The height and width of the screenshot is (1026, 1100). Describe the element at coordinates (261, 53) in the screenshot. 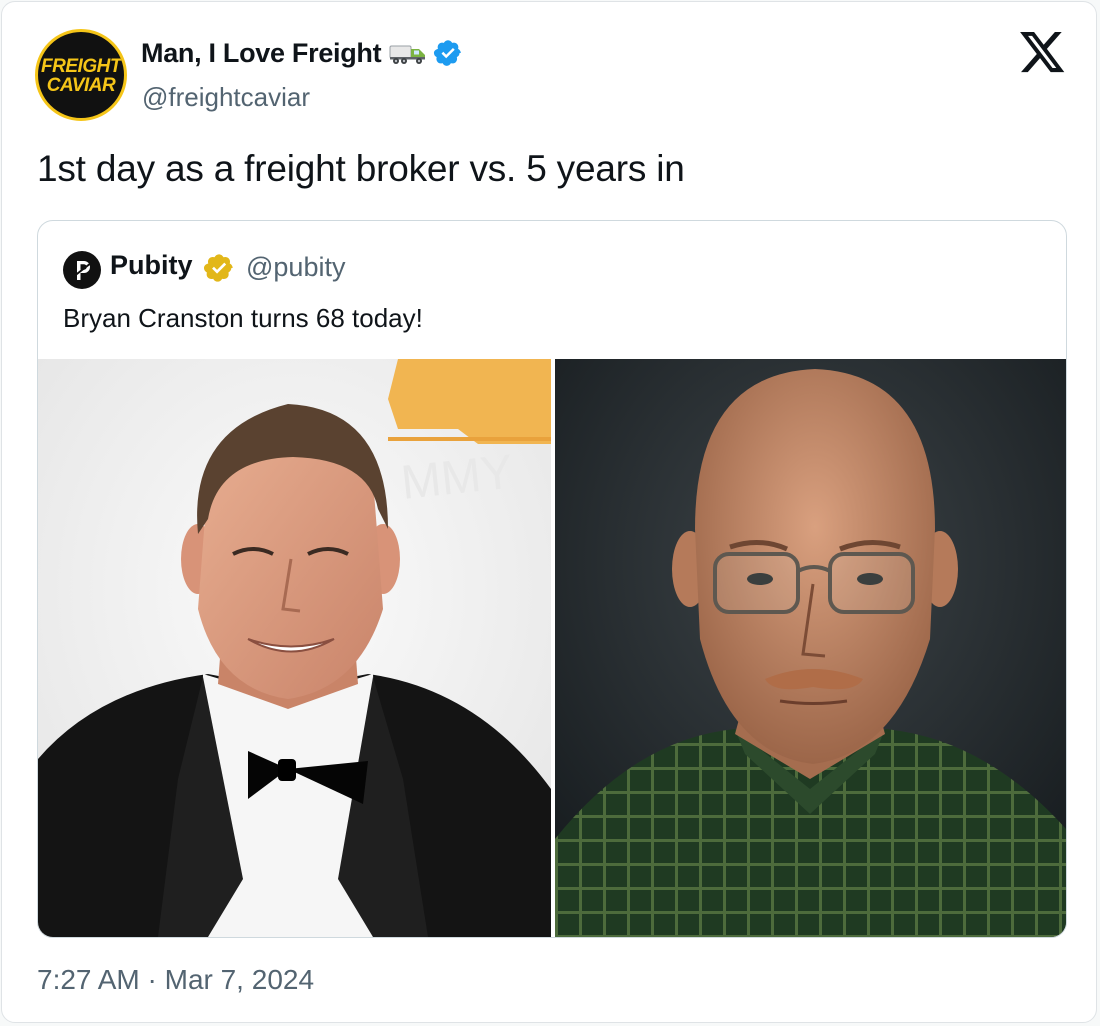

I see `author-display-name: Man, I Love Freight` at that location.